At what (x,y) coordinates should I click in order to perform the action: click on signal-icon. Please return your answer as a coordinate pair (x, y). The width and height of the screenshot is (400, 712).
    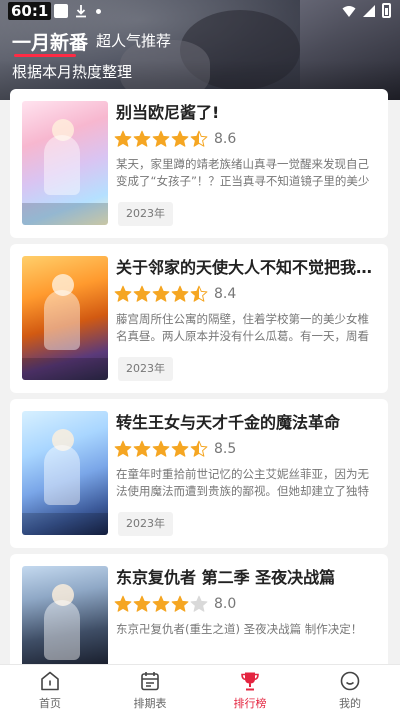
    Looking at the image, I should click on (369, 11).